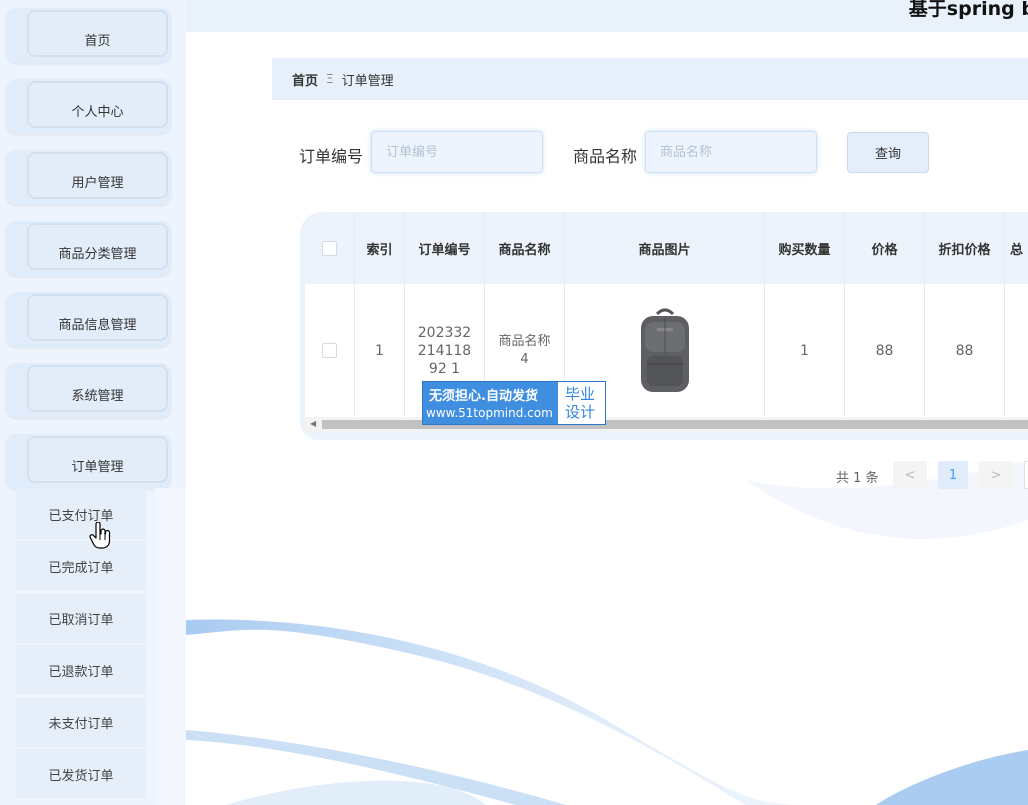 This screenshot has height=805, width=1028. Describe the element at coordinates (444, 350) in the screenshot. I see `cell-order-no-text: 20233221411892 1` at that location.